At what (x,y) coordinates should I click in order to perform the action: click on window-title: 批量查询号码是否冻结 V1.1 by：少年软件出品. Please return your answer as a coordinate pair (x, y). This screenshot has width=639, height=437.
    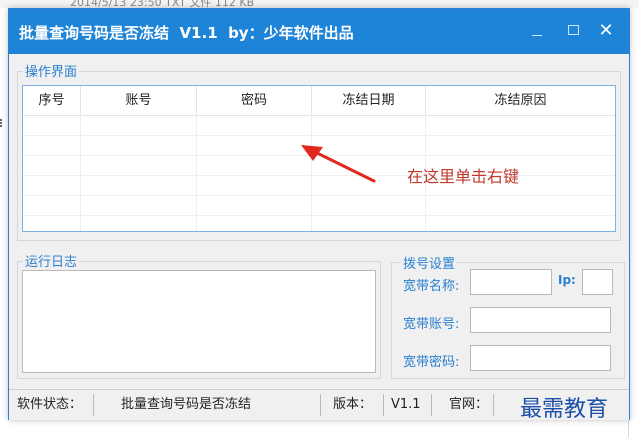
    Looking at the image, I should click on (186, 33).